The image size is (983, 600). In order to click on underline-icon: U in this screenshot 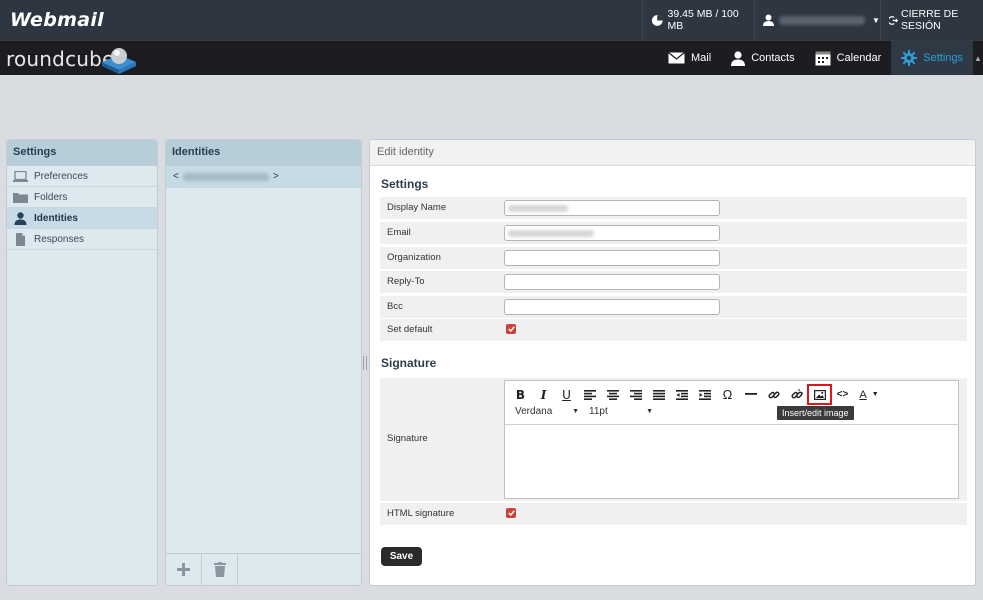, I will do `click(566, 394)`.